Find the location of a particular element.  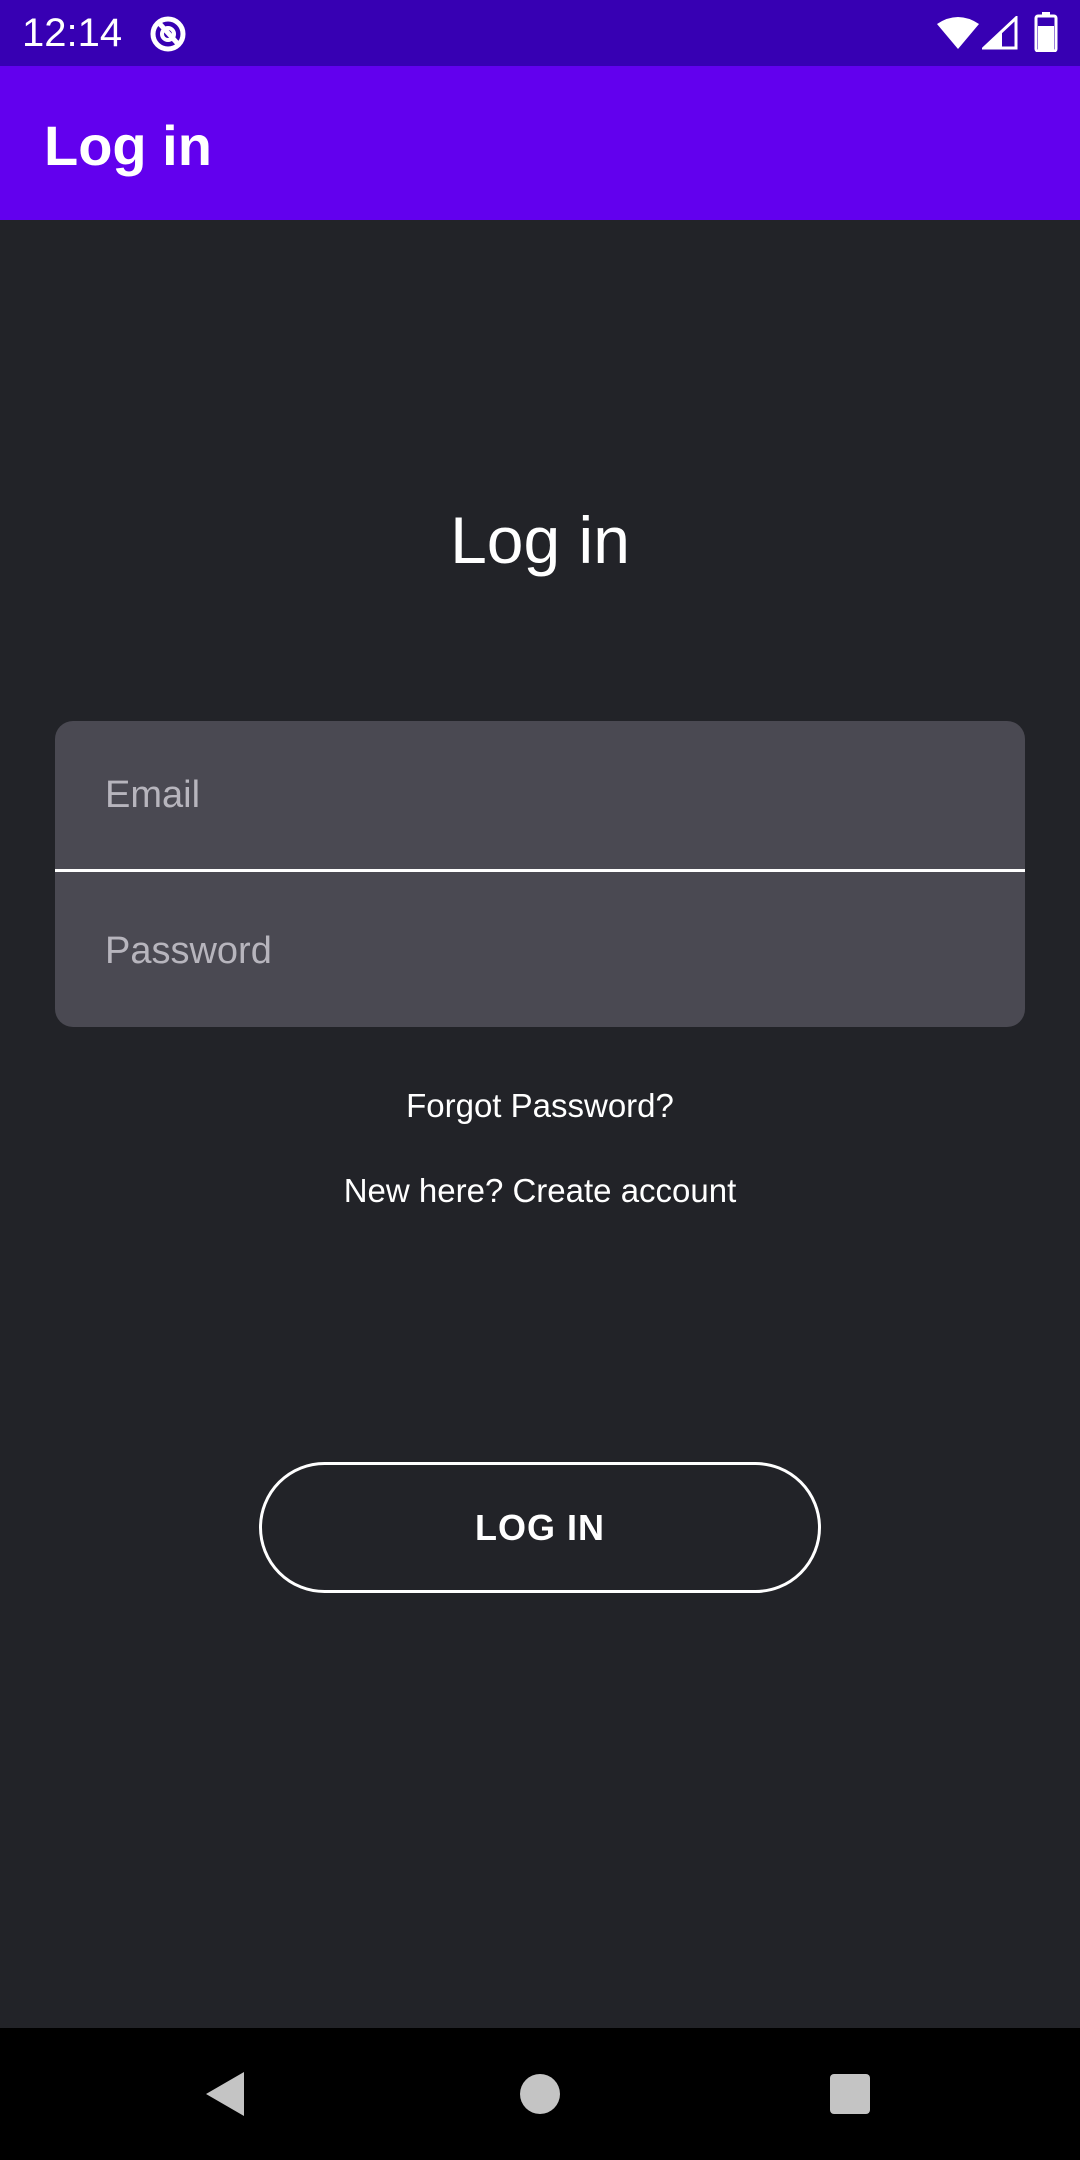

email-field is located at coordinates (540, 796).